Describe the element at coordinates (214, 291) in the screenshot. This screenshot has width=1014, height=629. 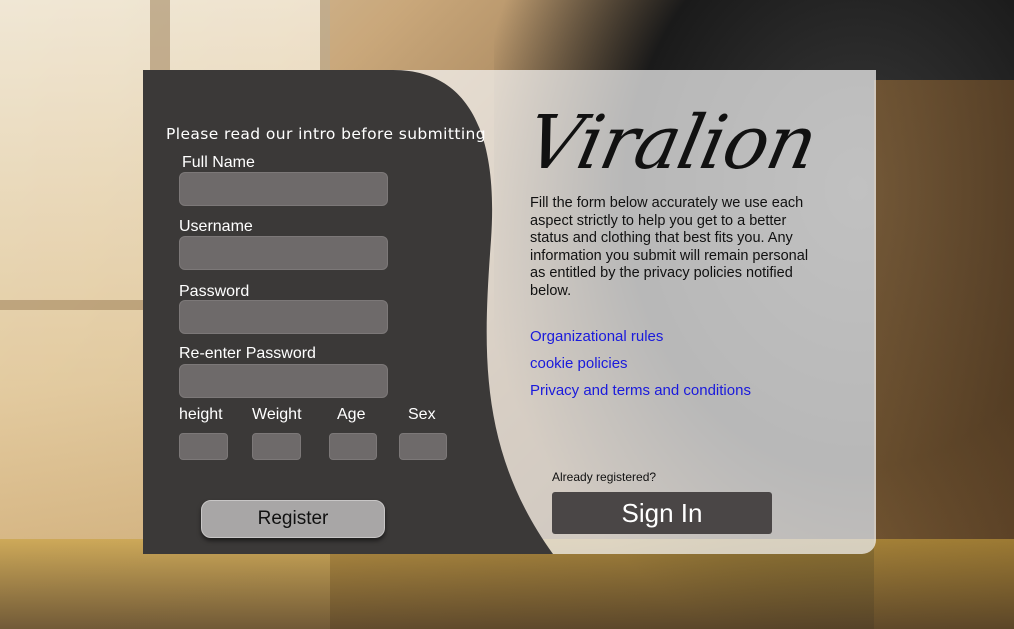
I see `password-label: Password` at that location.